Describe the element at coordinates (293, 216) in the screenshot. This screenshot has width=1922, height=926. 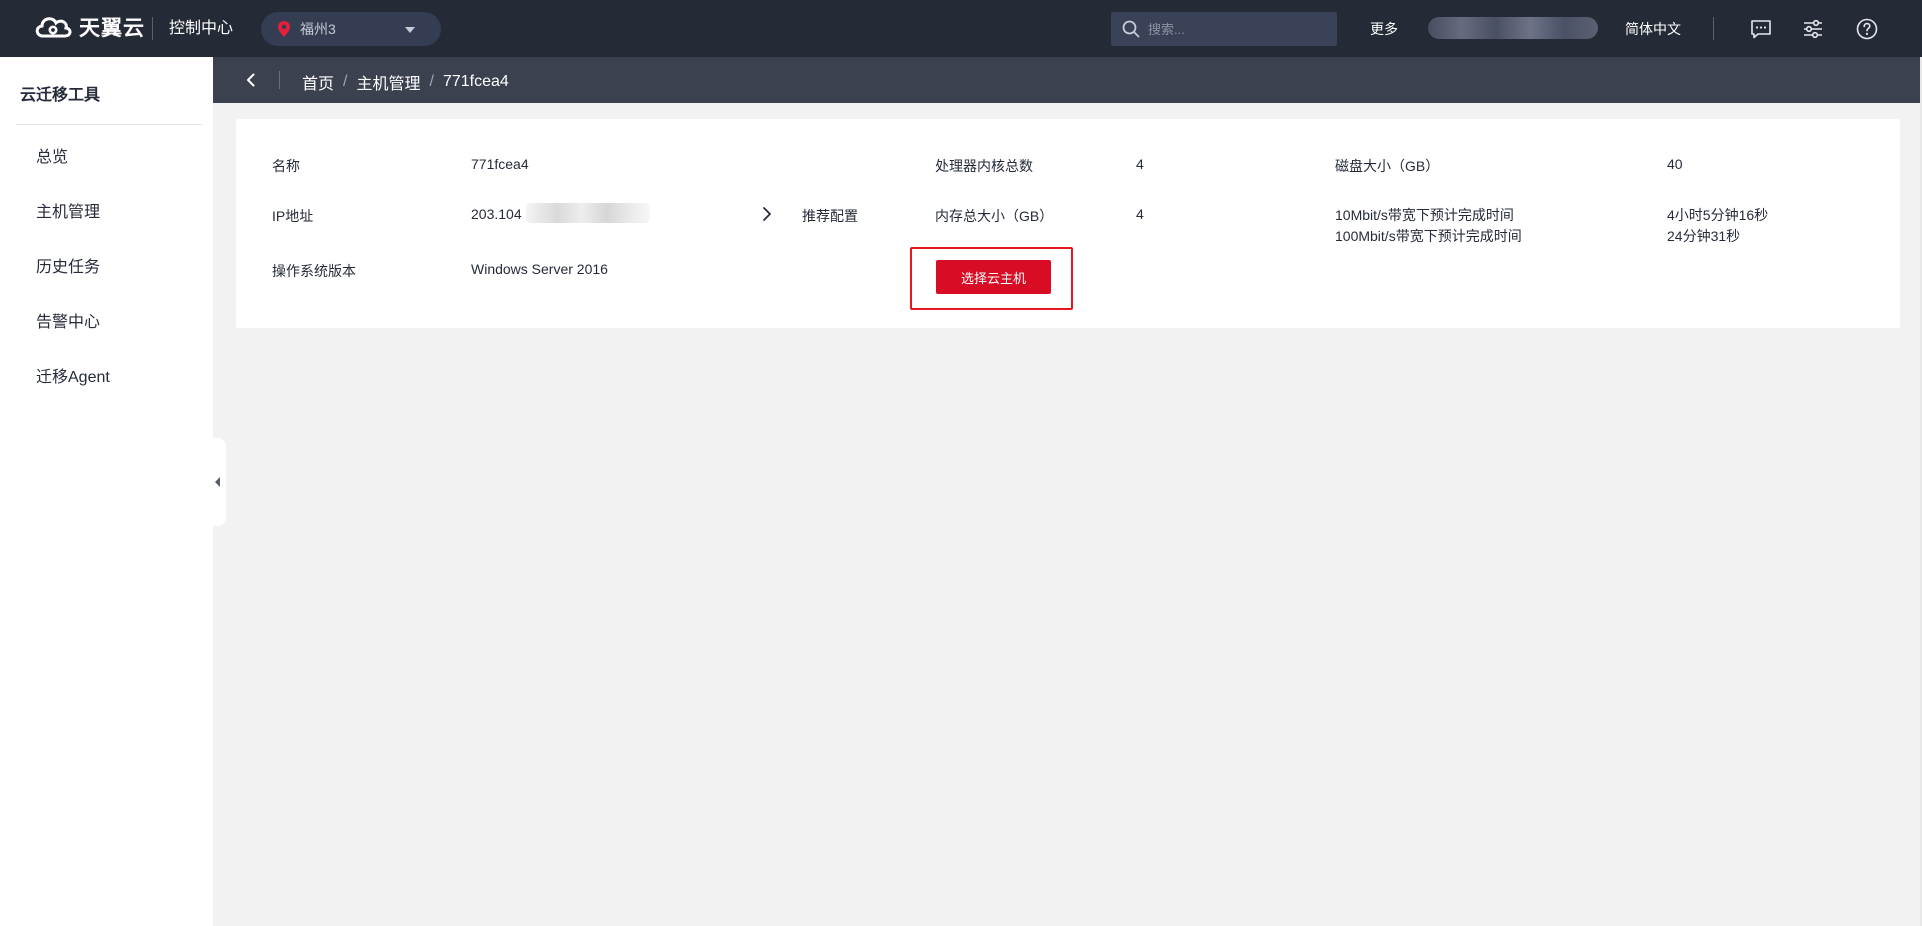
I see `ip-label: IP地址` at that location.